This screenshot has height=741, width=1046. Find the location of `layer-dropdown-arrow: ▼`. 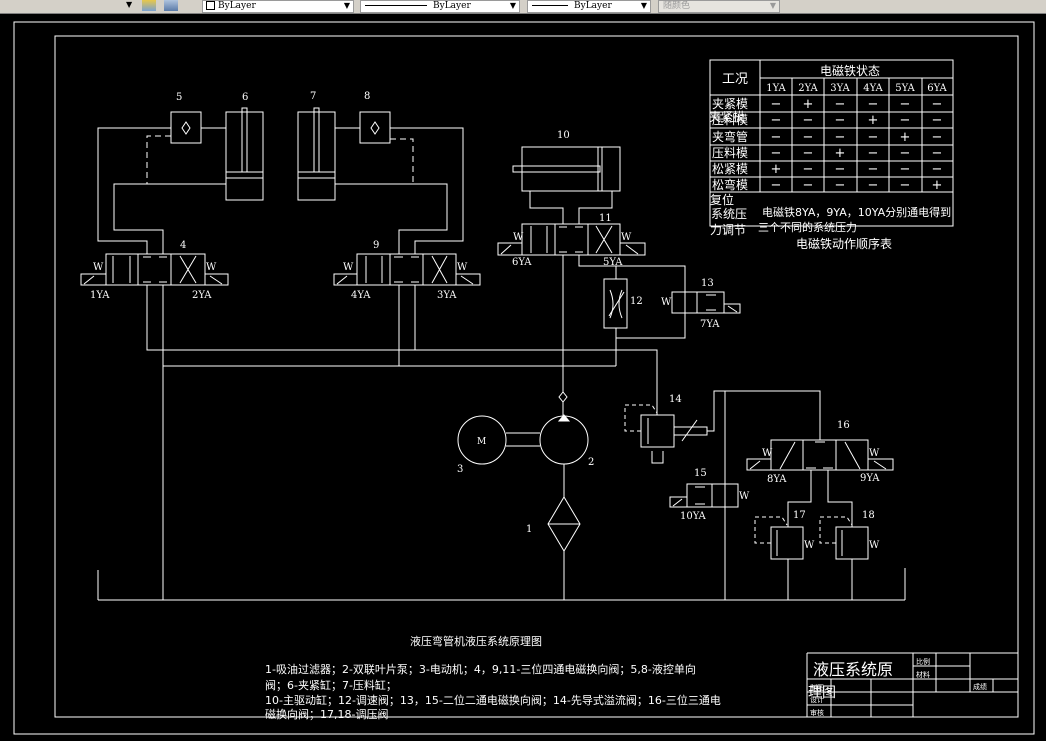

layer-dropdown-arrow: ▼ is located at coordinates (129, 4).